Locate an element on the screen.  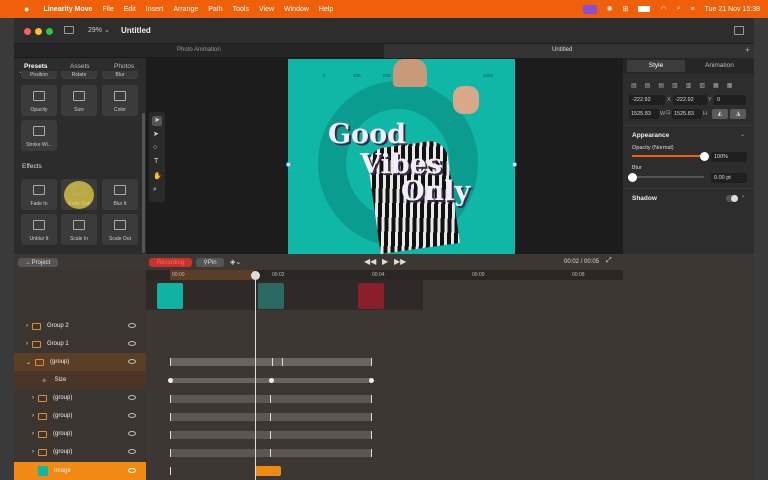
control-center-icon: ≡ is located at coordinates (693, 9).